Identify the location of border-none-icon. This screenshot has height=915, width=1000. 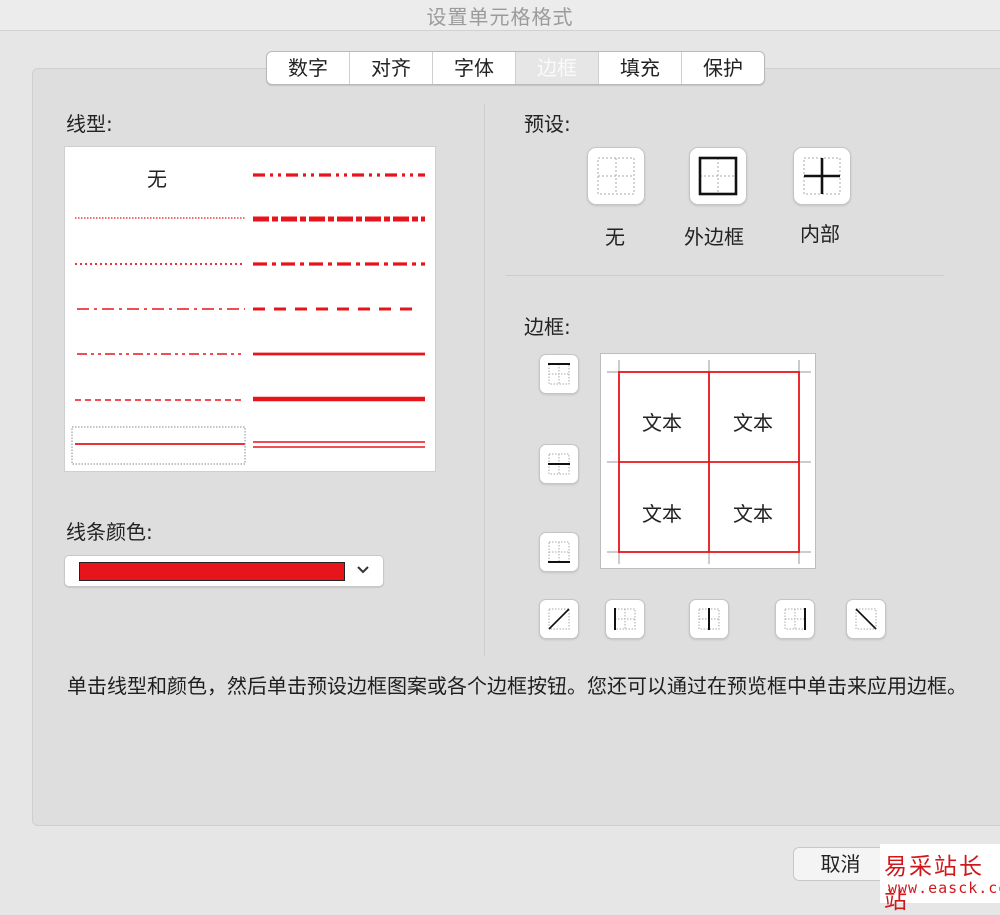
(616, 176).